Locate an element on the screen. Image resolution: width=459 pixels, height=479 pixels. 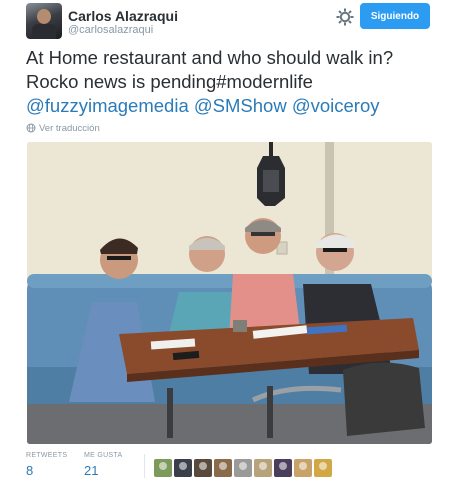
tweet-mentions: @fuzzyimagemedia @SMShow @voiceroy is located at coordinates (236, 106).